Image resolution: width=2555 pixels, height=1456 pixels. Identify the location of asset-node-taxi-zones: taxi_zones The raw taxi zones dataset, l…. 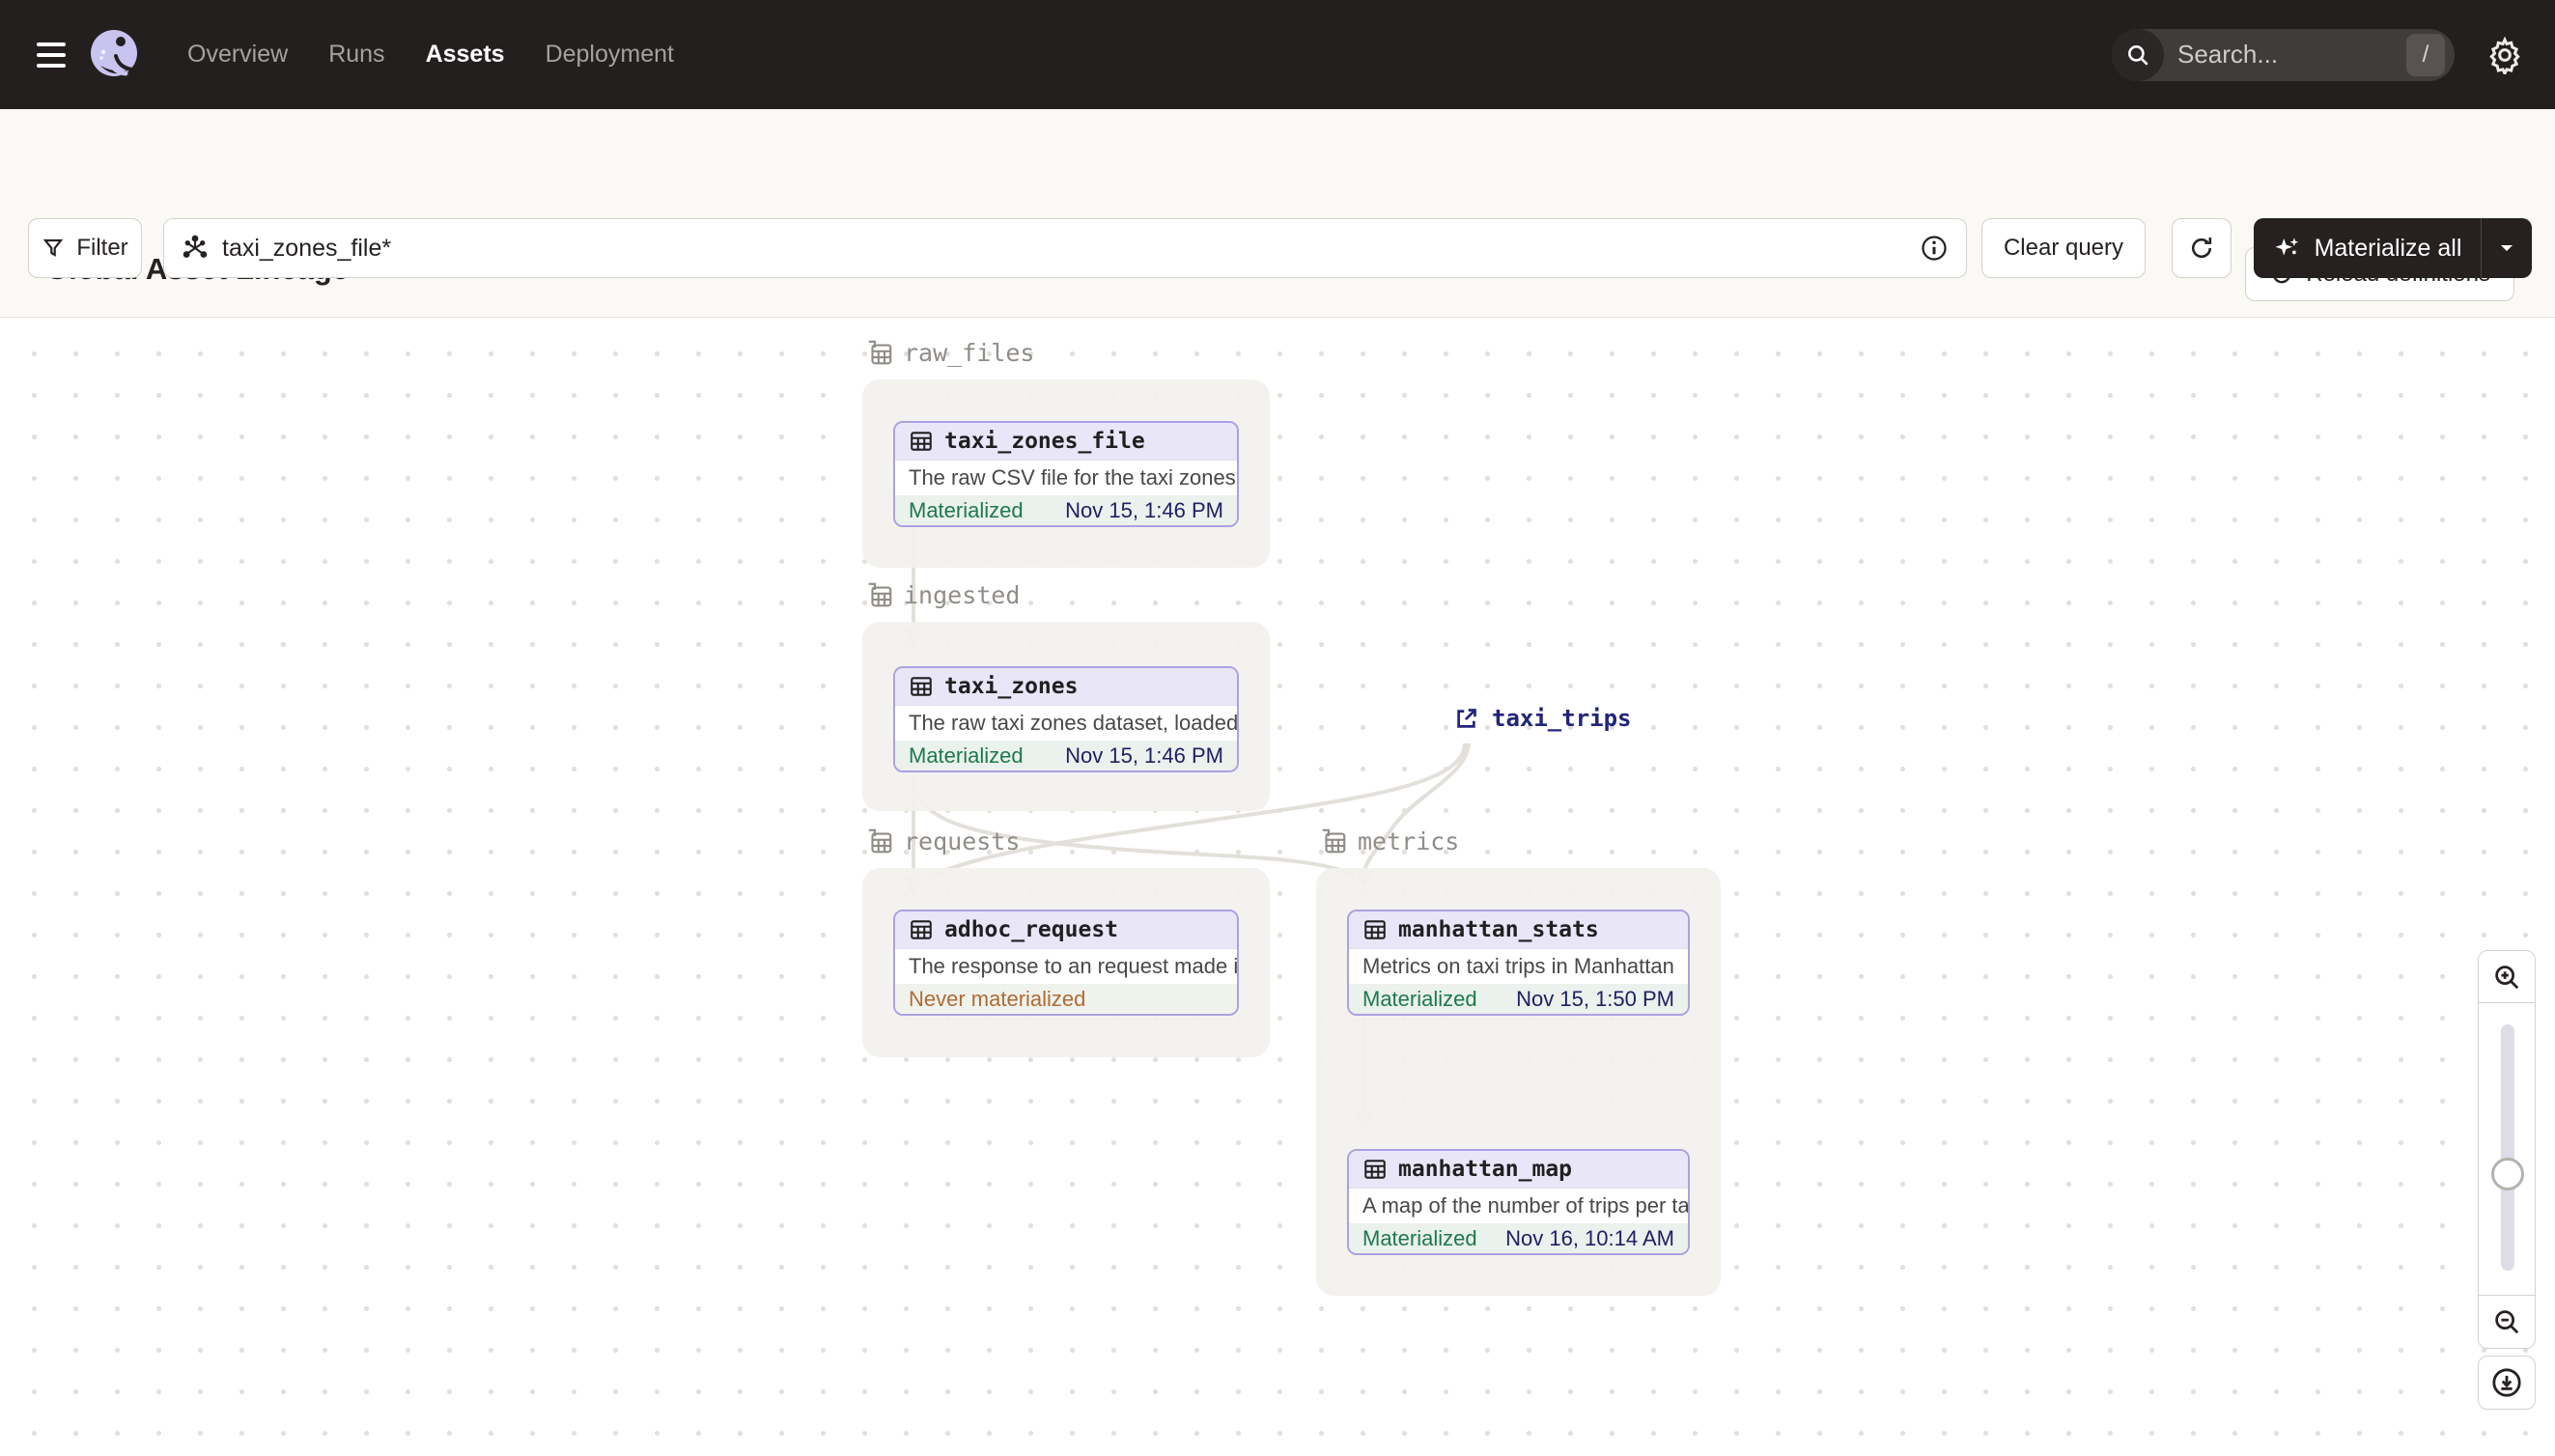
(1066, 719).